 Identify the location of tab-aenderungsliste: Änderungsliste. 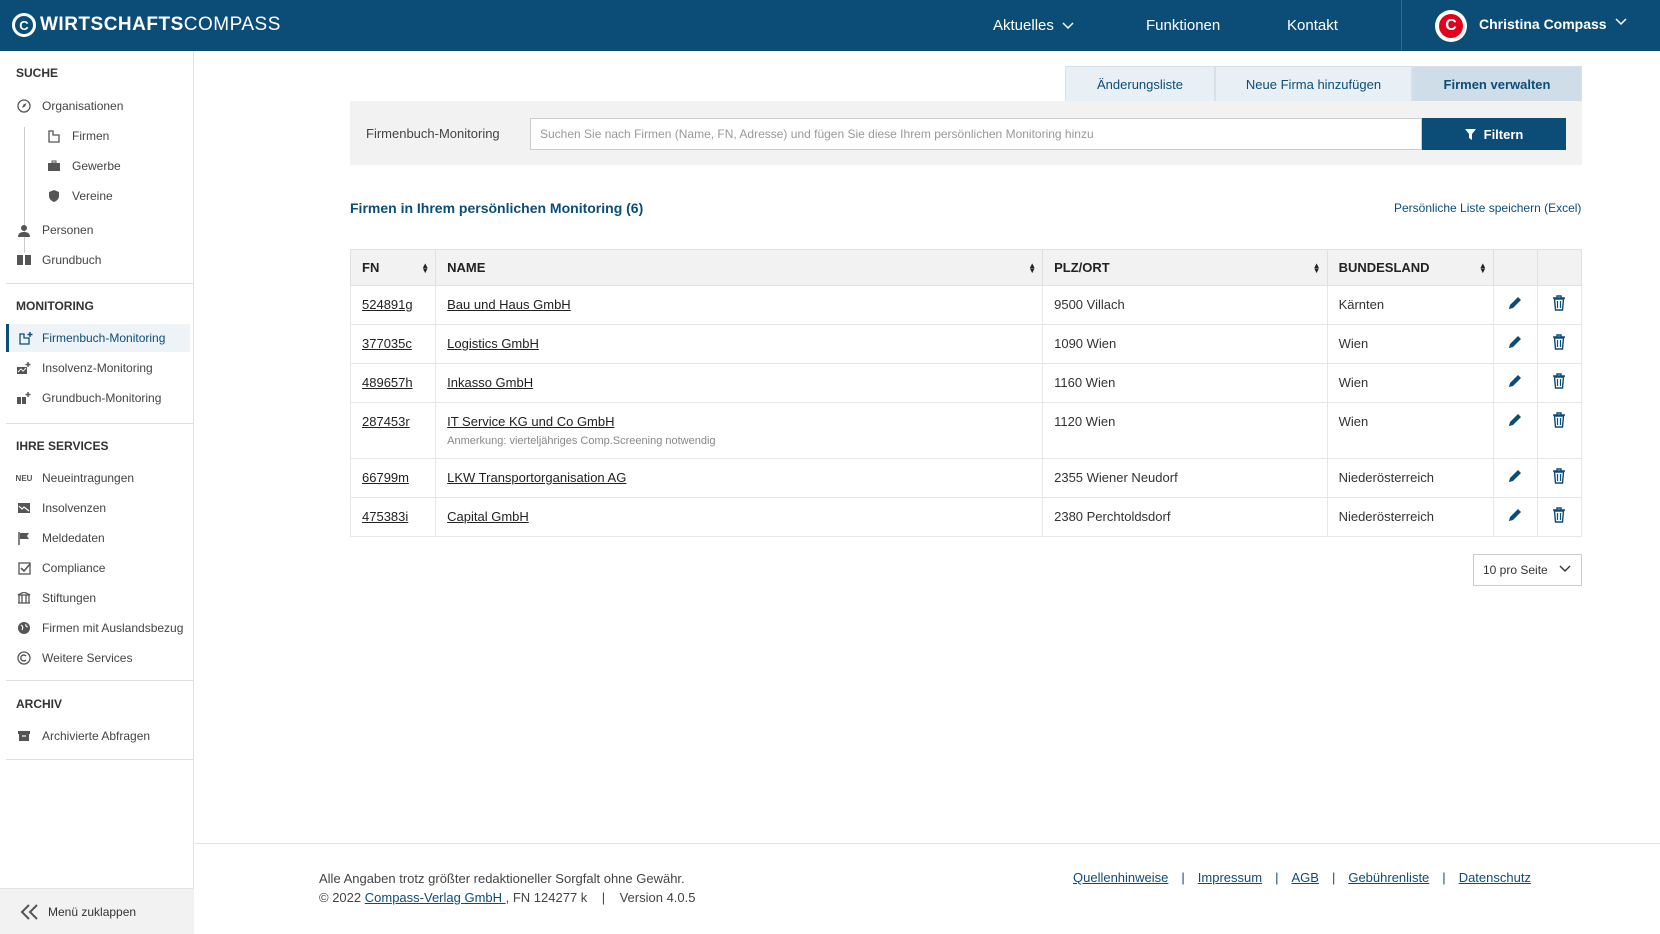
(1140, 83).